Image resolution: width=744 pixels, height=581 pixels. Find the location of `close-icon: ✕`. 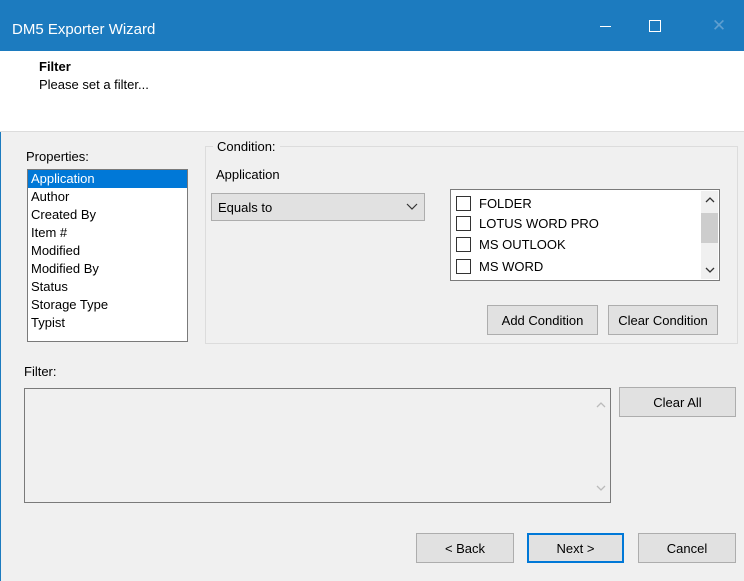

close-icon: ✕ is located at coordinates (719, 25).